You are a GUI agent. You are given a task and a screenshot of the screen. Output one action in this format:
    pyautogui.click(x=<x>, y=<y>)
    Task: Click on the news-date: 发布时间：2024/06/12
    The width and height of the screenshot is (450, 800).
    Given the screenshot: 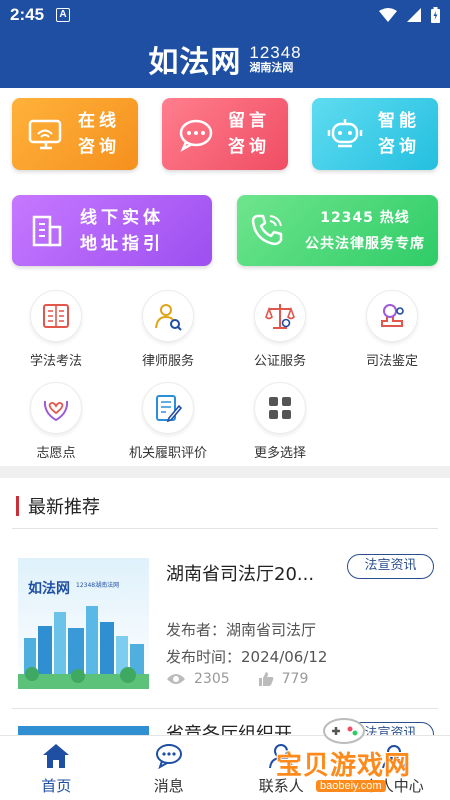 What is the action you would take?
    pyautogui.click(x=246, y=656)
    